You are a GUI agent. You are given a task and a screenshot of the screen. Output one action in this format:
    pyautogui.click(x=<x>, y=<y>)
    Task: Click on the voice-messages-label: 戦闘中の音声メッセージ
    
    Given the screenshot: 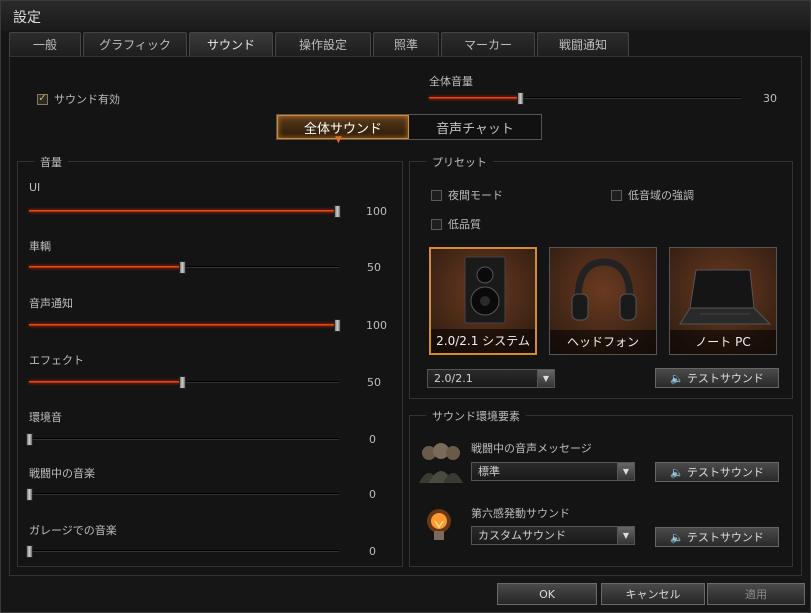 What is the action you would take?
    pyautogui.click(x=531, y=448)
    